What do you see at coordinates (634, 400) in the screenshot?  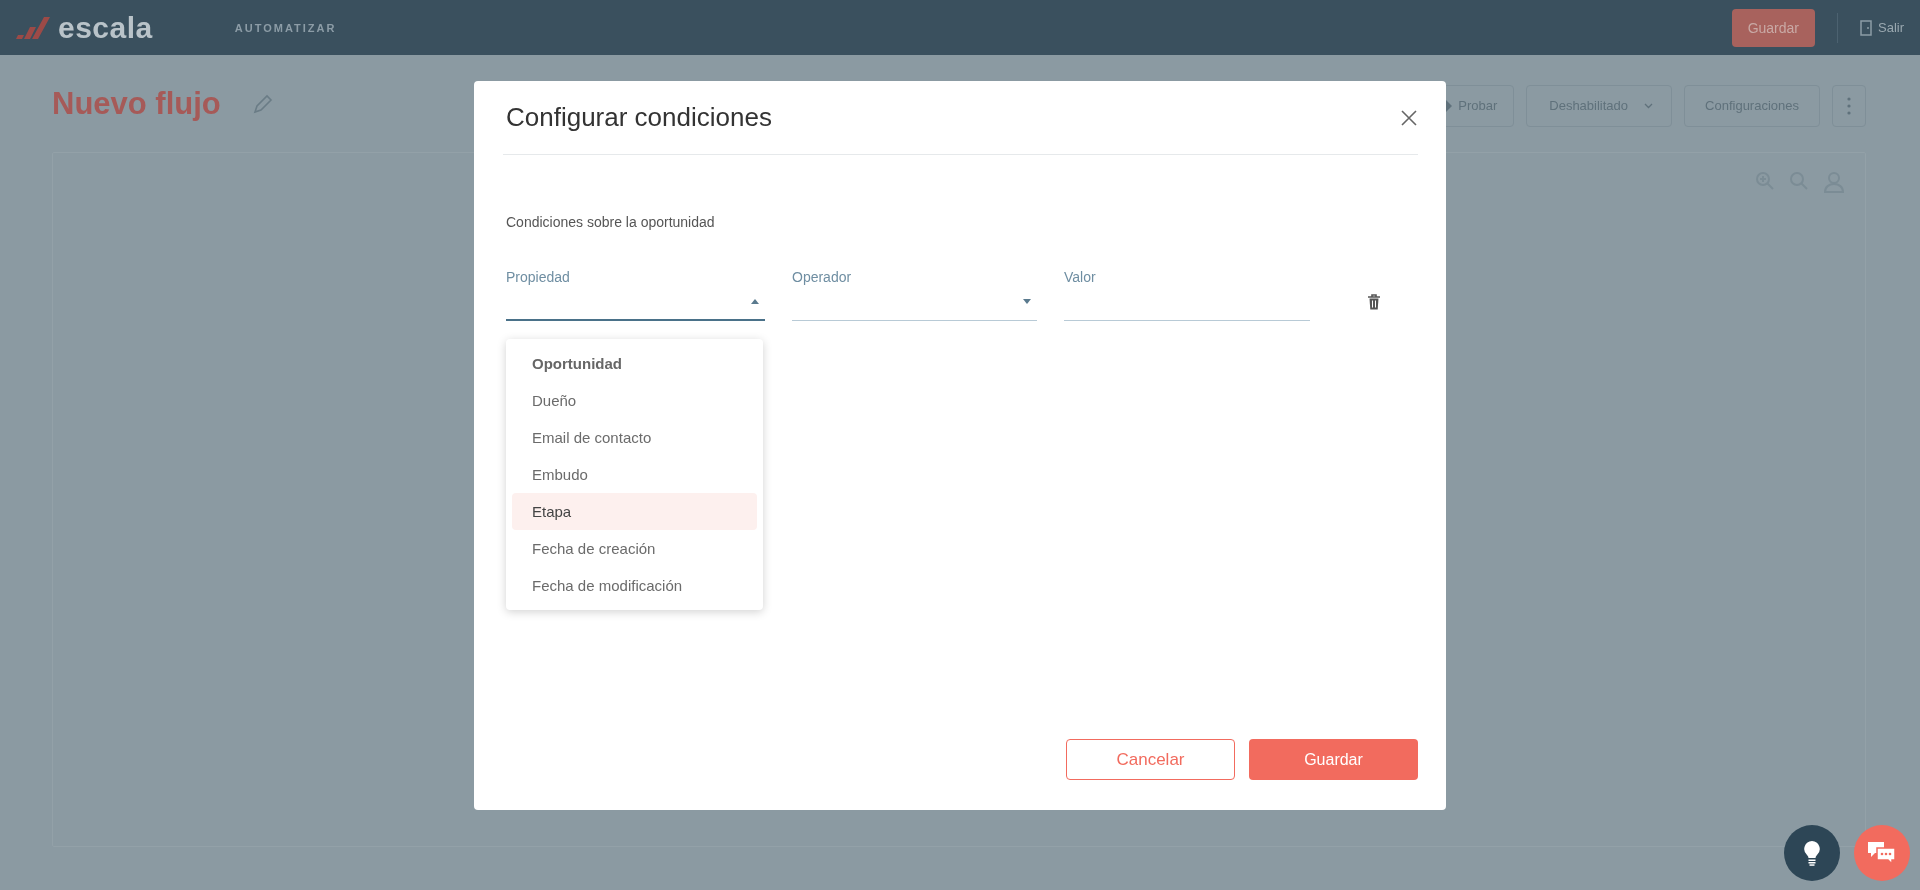 I see `menu-item: Dueño` at bounding box center [634, 400].